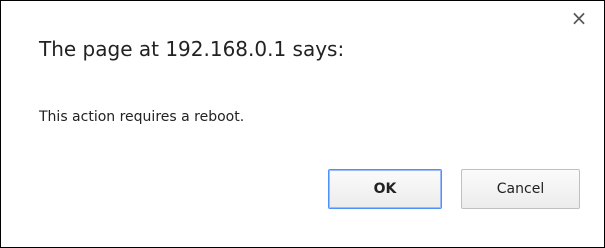  I want to click on dialog-message: This action requires a reboot., so click(142, 117).